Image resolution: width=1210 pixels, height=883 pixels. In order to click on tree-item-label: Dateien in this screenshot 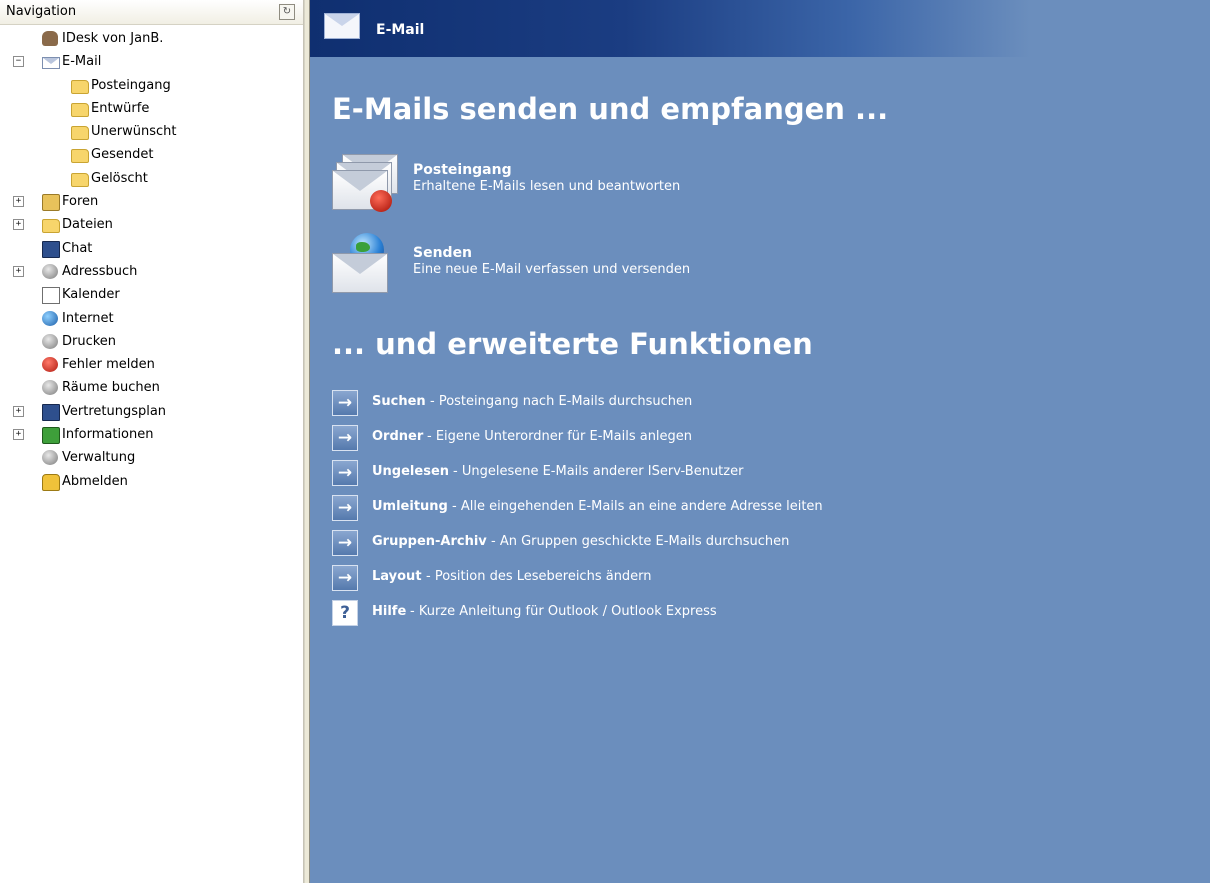, I will do `click(87, 224)`.